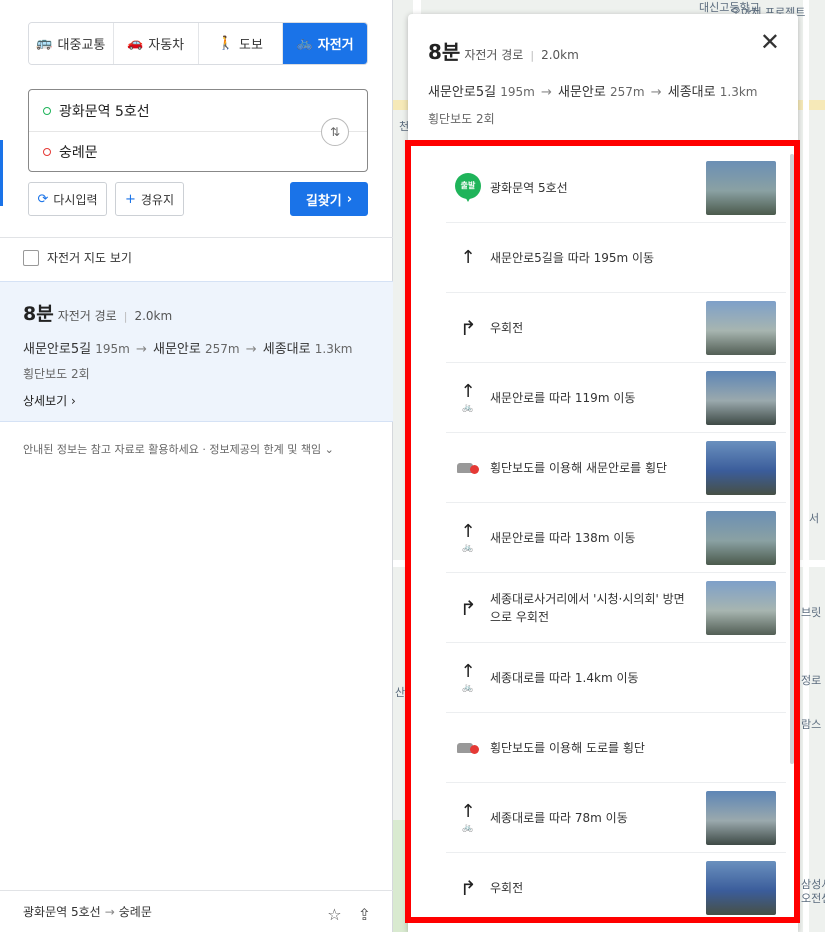 The image size is (825, 932). I want to click on tab-walk: 🚶 도보, so click(241, 43).